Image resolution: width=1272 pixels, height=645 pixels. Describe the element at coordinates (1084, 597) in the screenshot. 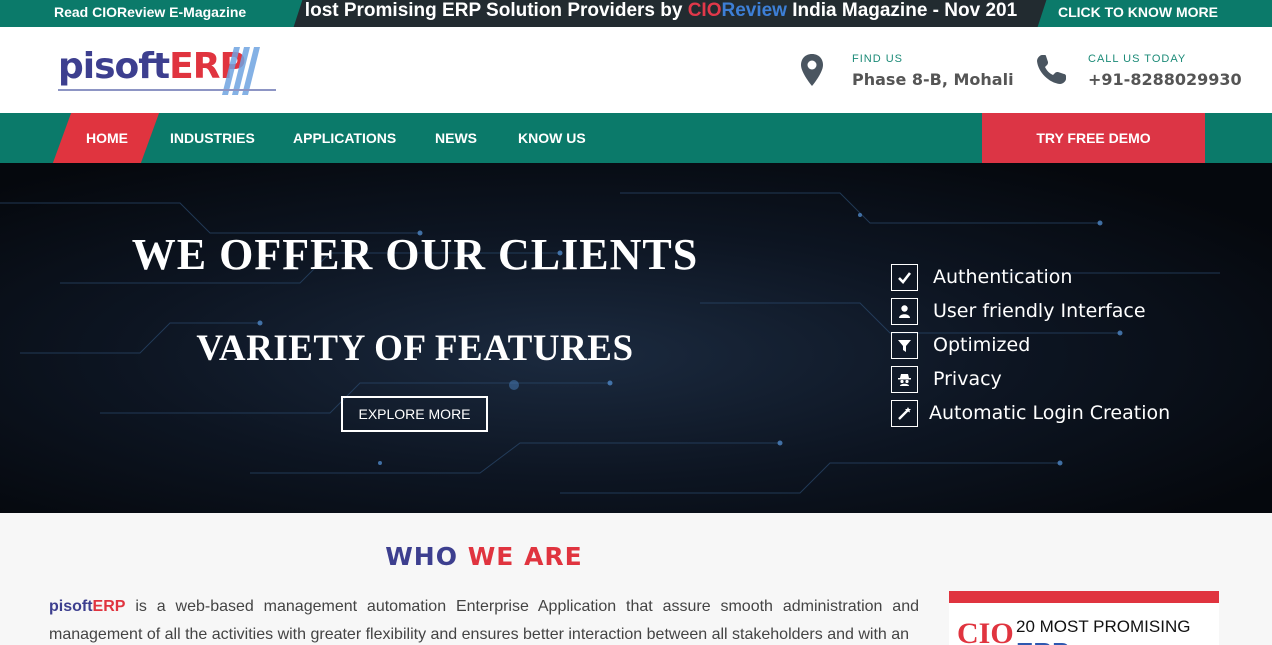

I see `award-top-bar` at that location.